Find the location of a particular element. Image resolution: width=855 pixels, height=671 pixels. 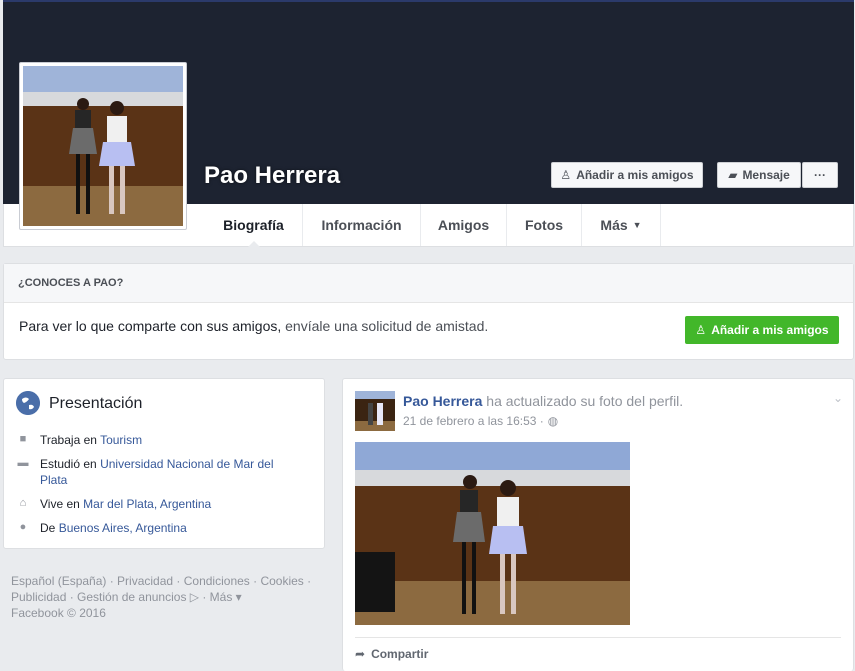

more-options-button: ··· is located at coordinates (820, 175).